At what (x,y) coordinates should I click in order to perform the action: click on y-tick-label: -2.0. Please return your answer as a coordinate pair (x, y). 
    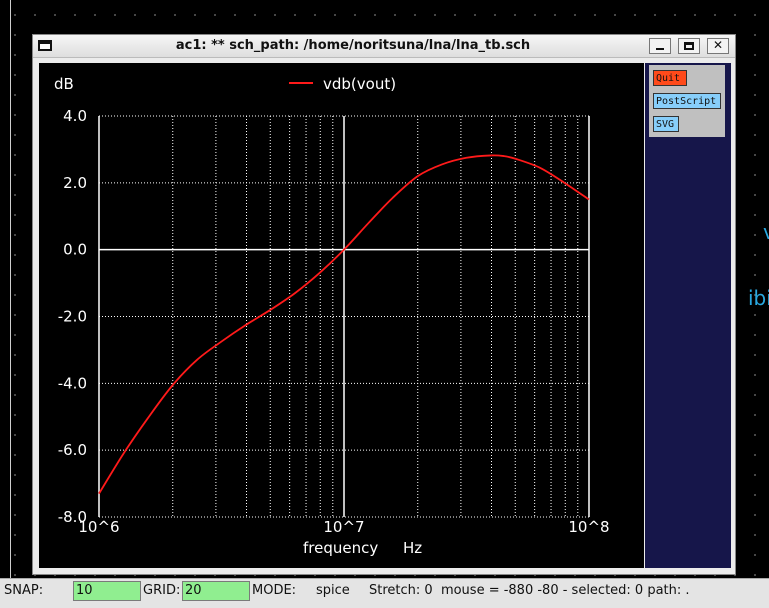
    Looking at the image, I should click on (72, 317).